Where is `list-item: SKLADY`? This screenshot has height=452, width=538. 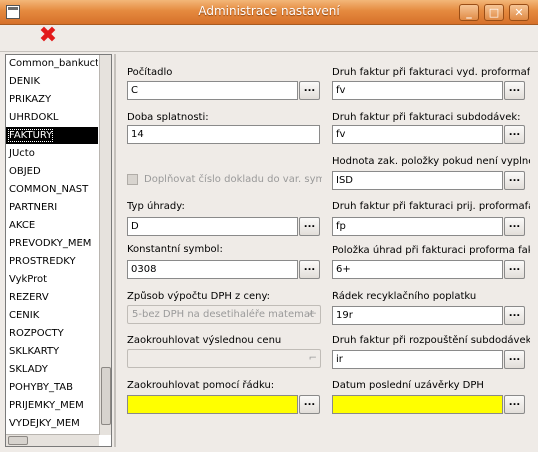 list-item: SKLADY is located at coordinates (52, 369).